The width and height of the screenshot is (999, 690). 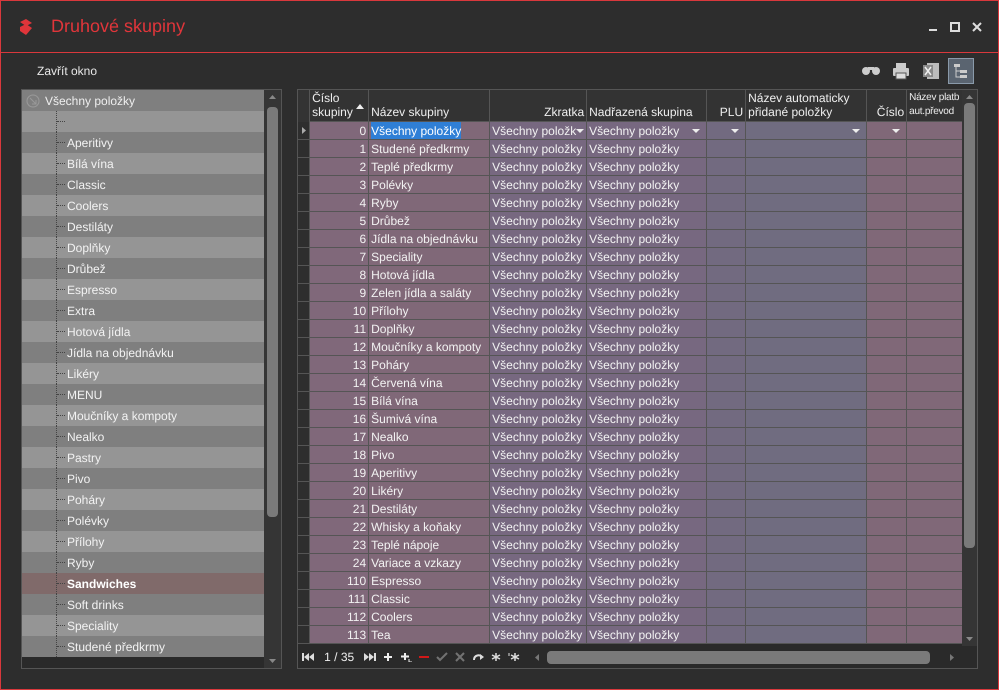 I want to click on tree-row: Nealko, so click(x=143, y=436).